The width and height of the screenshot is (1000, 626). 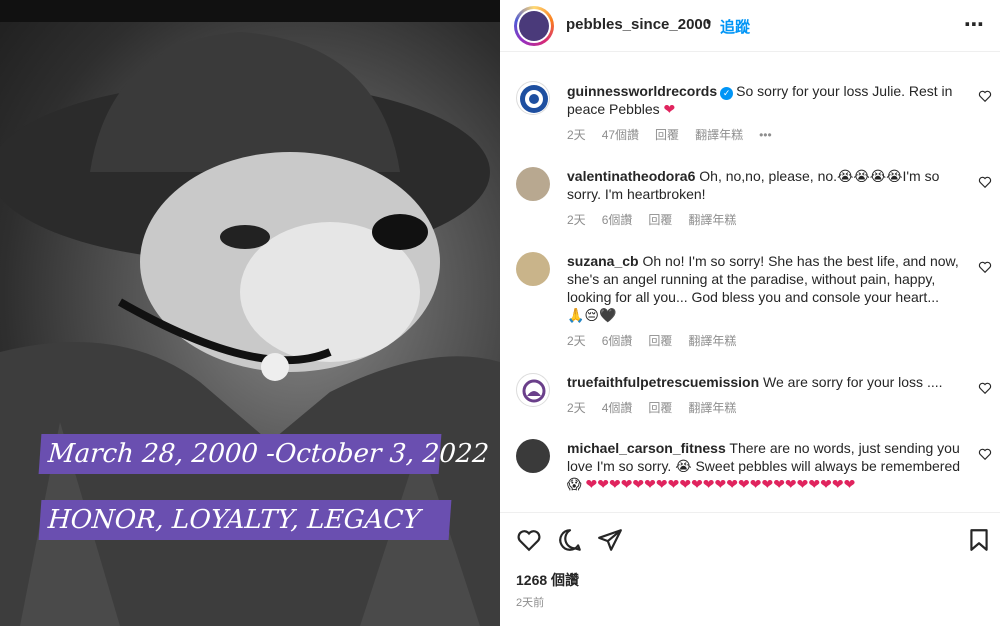 I want to click on comment-username: suzana_cb, so click(x=603, y=261).